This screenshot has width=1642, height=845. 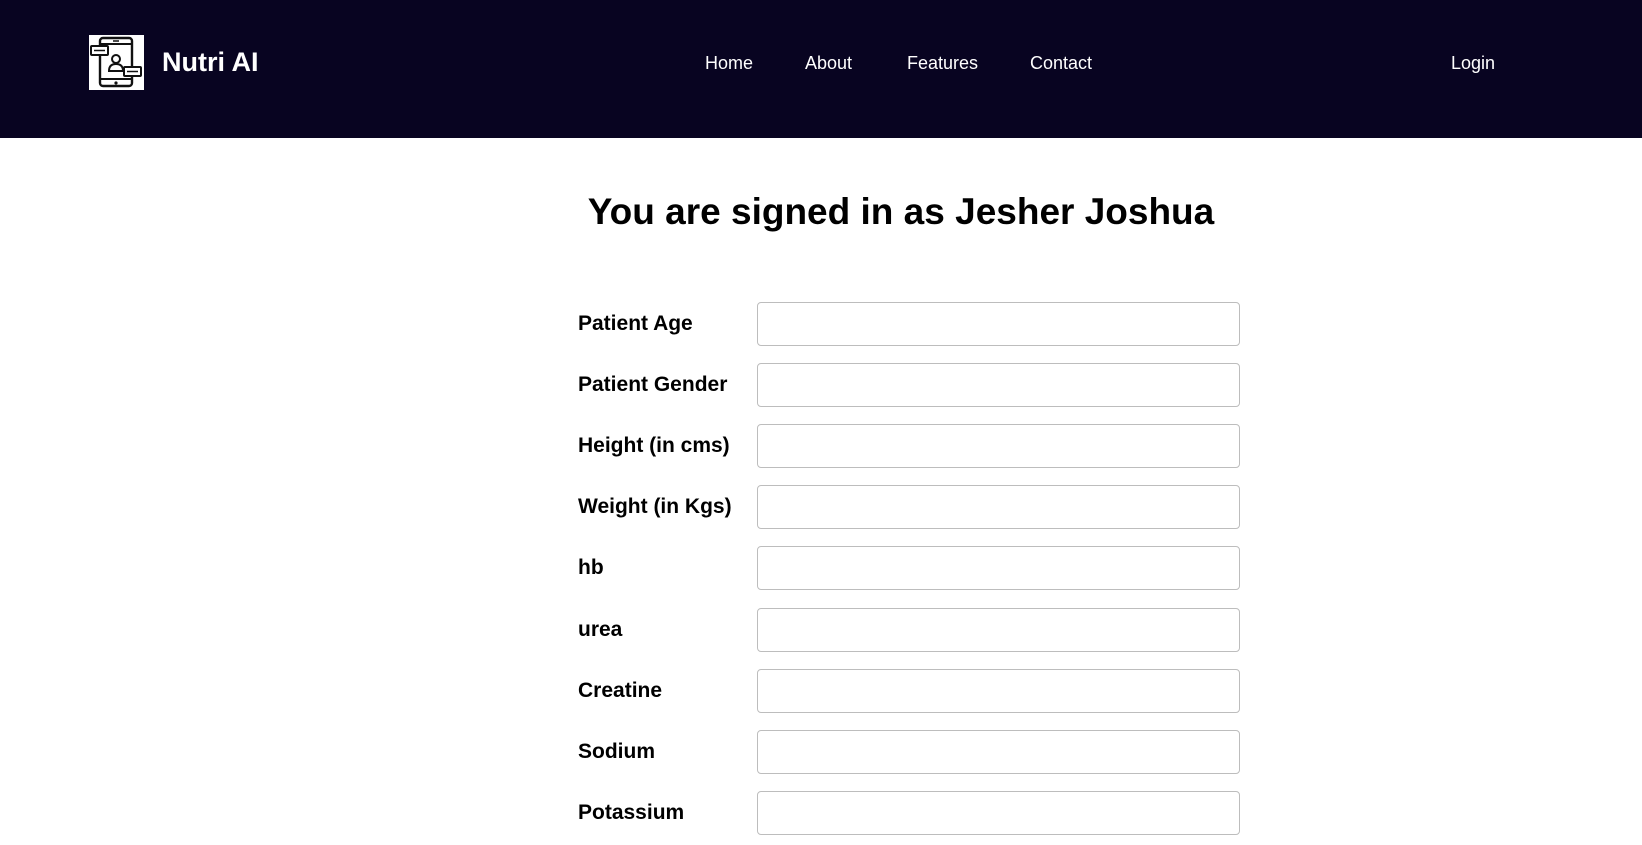 What do you see at coordinates (635, 323) in the screenshot?
I see `patient-age-label: Patient Age` at bounding box center [635, 323].